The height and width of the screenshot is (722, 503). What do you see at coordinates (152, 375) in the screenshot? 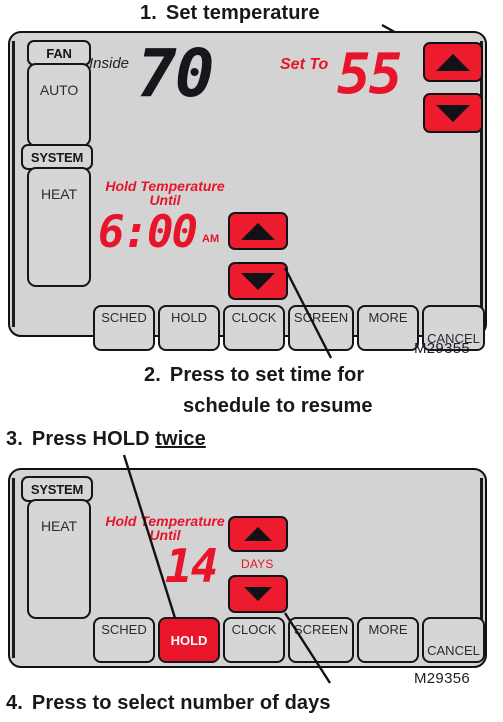
I see `step-2-number: 2.` at bounding box center [152, 375].